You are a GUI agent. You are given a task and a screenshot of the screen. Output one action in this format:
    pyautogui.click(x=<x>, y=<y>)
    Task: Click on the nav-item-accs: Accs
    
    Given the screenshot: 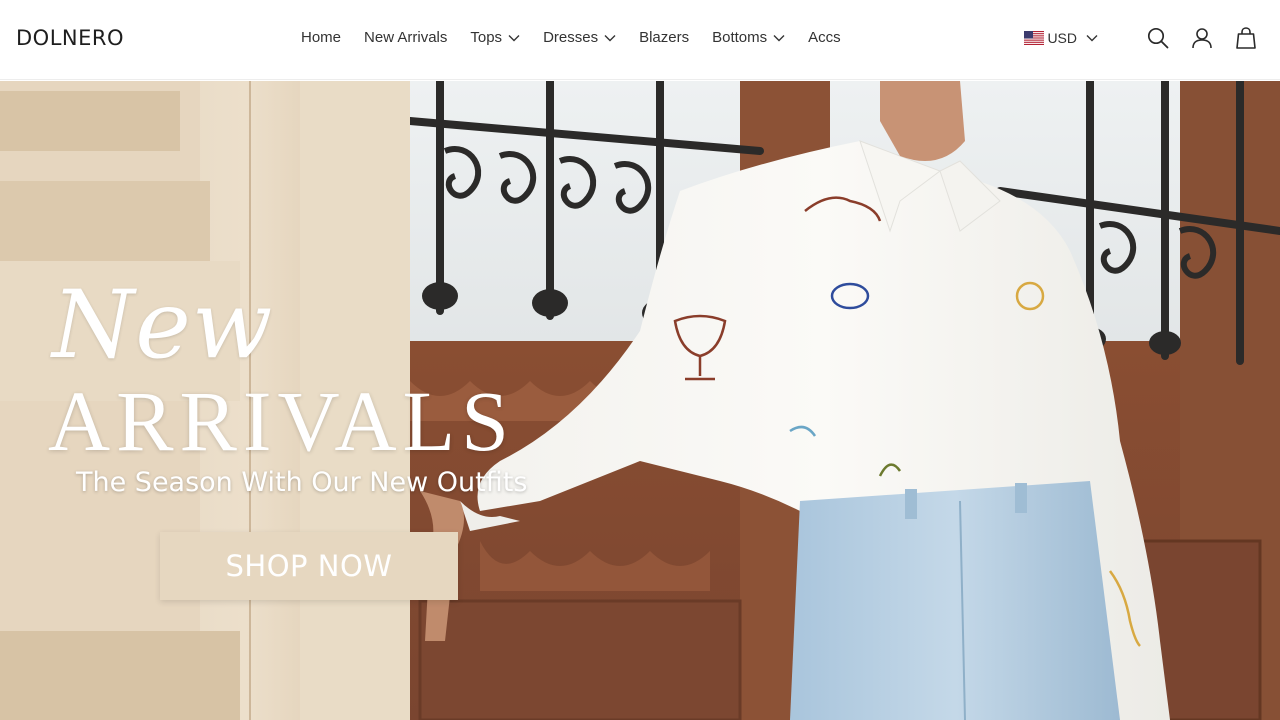 What is the action you would take?
    pyautogui.click(x=824, y=37)
    